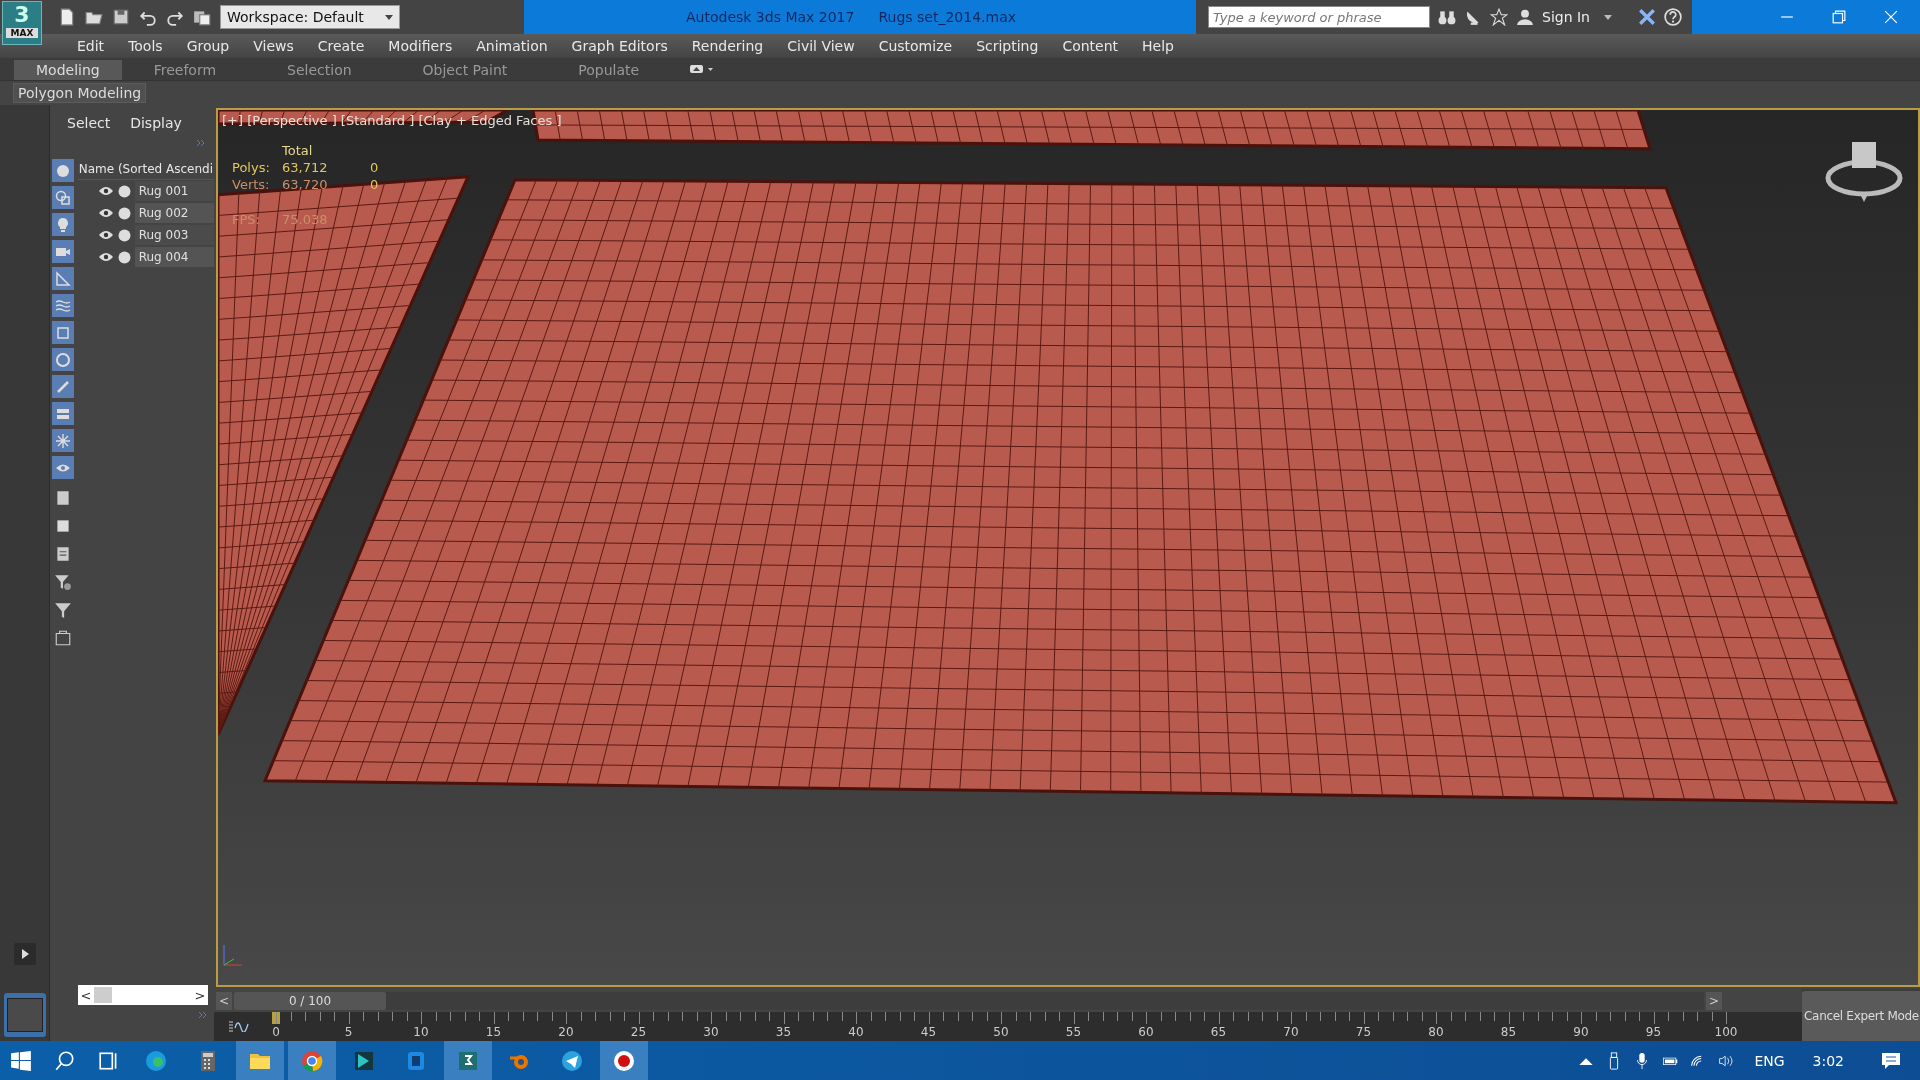 The image size is (1920, 1080). What do you see at coordinates (310, 1000) in the screenshot?
I see `time-slider-thumb: 0 / 100` at bounding box center [310, 1000].